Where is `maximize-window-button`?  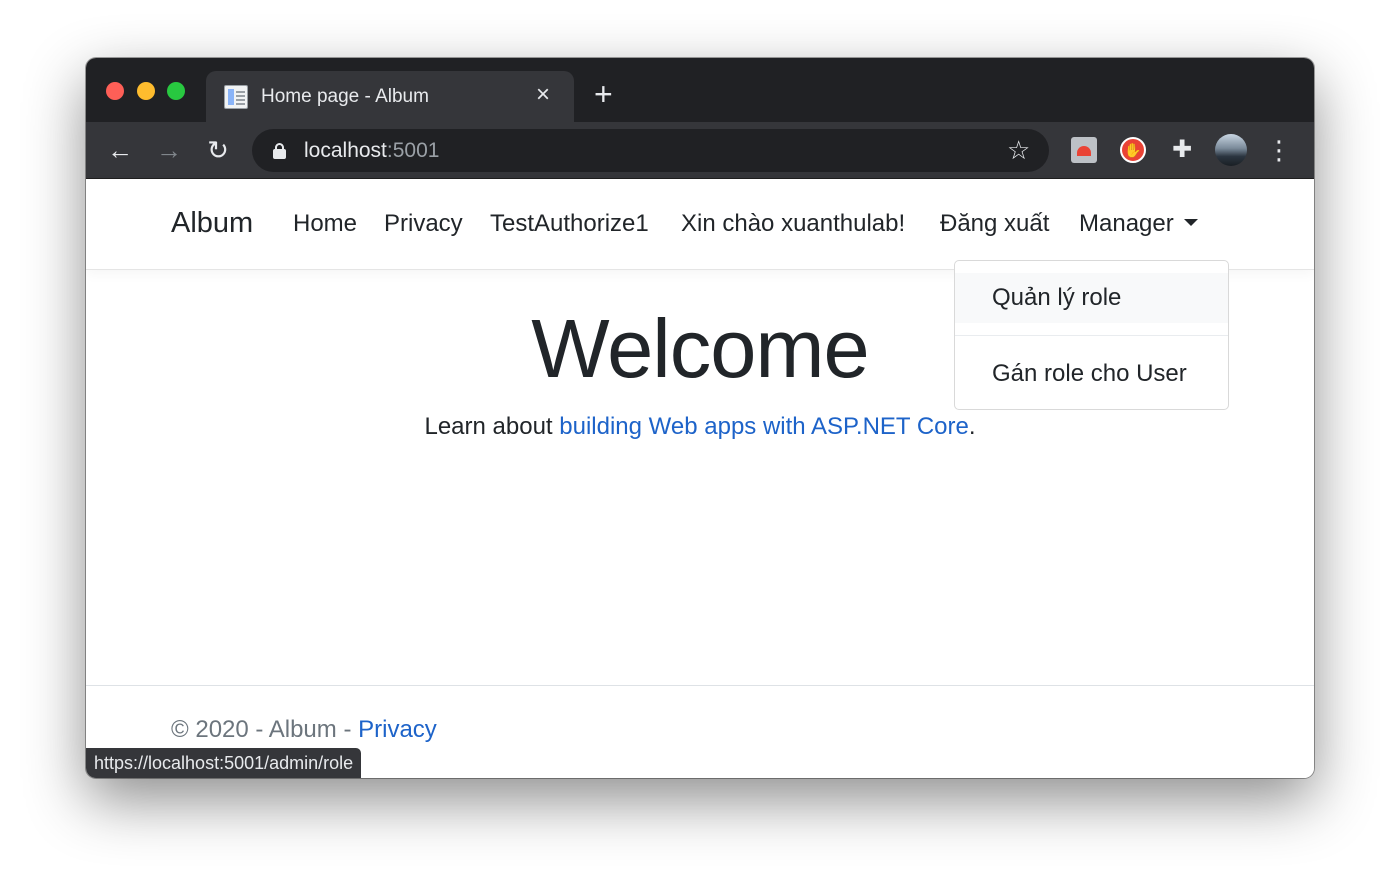
maximize-window-button is located at coordinates (176, 91).